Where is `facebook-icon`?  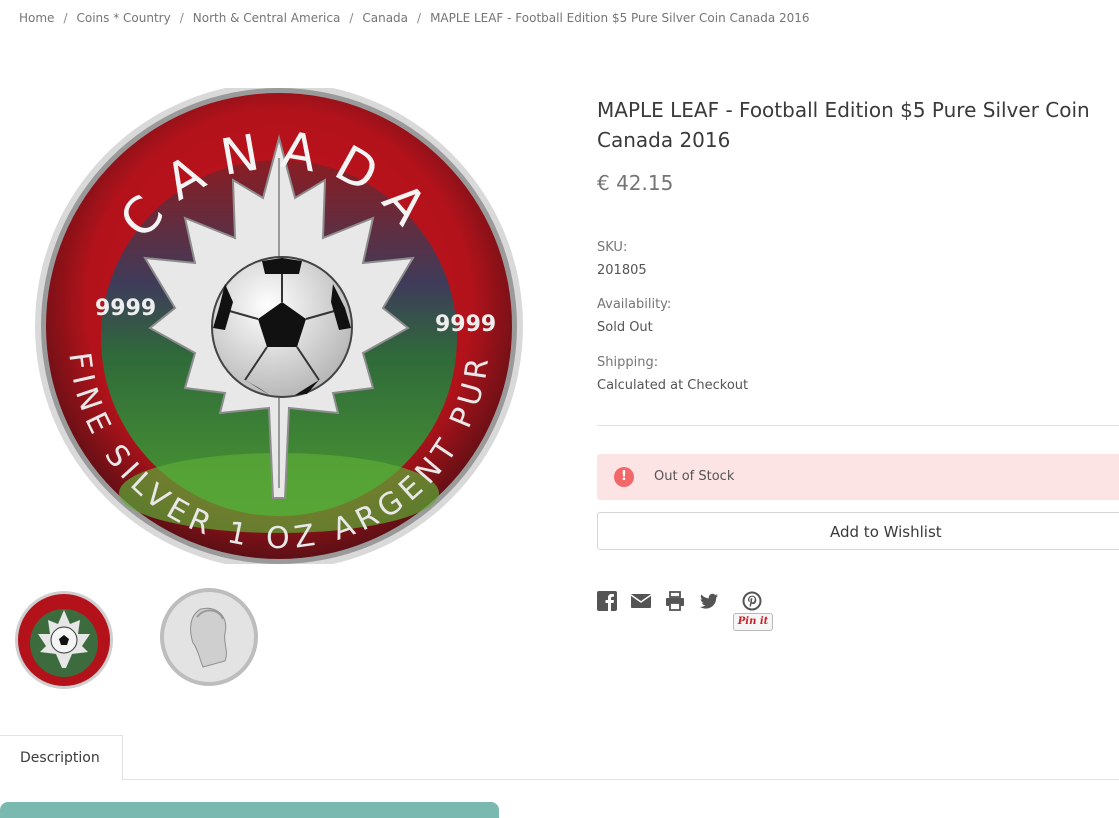
facebook-icon is located at coordinates (607, 601).